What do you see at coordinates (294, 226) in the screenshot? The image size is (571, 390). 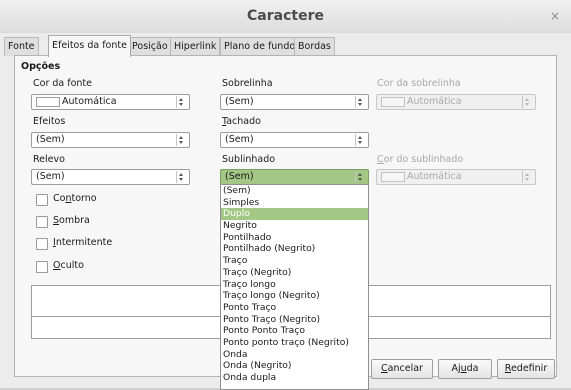 I see `dropdown-option: Negrito` at bounding box center [294, 226].